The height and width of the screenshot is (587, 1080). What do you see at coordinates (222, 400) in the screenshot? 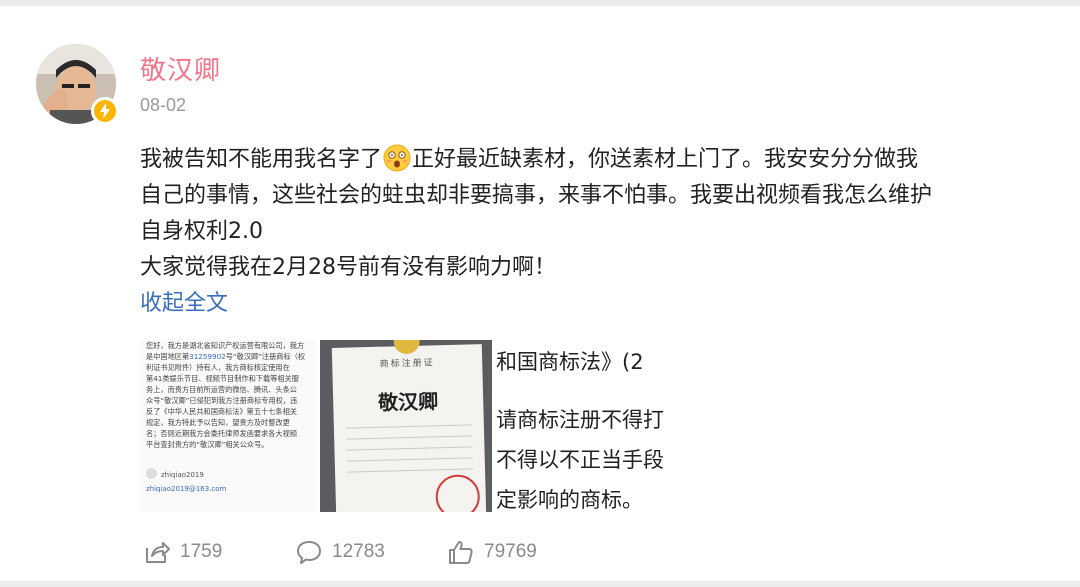
I see `doc-line: 众号“敬汉卿”已侵犯到我方注册商标专用权，违` at bounding box center [222, 400].